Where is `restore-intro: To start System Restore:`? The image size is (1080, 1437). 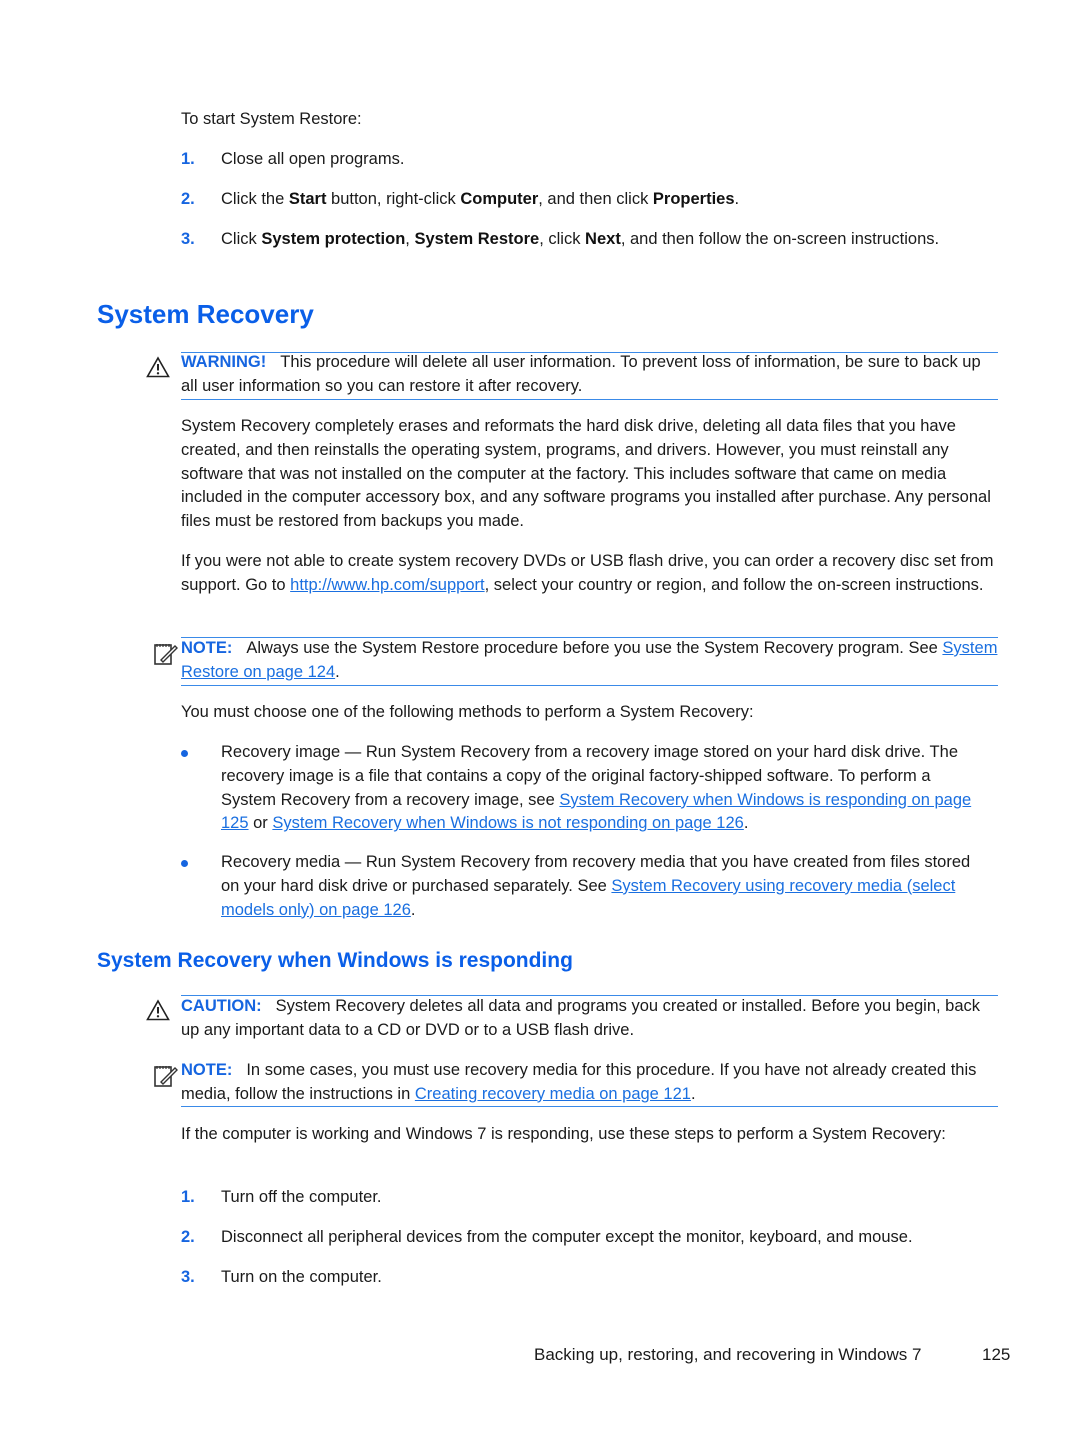 restore-intro: To start System Restore: is located at coordinates (271, 119).